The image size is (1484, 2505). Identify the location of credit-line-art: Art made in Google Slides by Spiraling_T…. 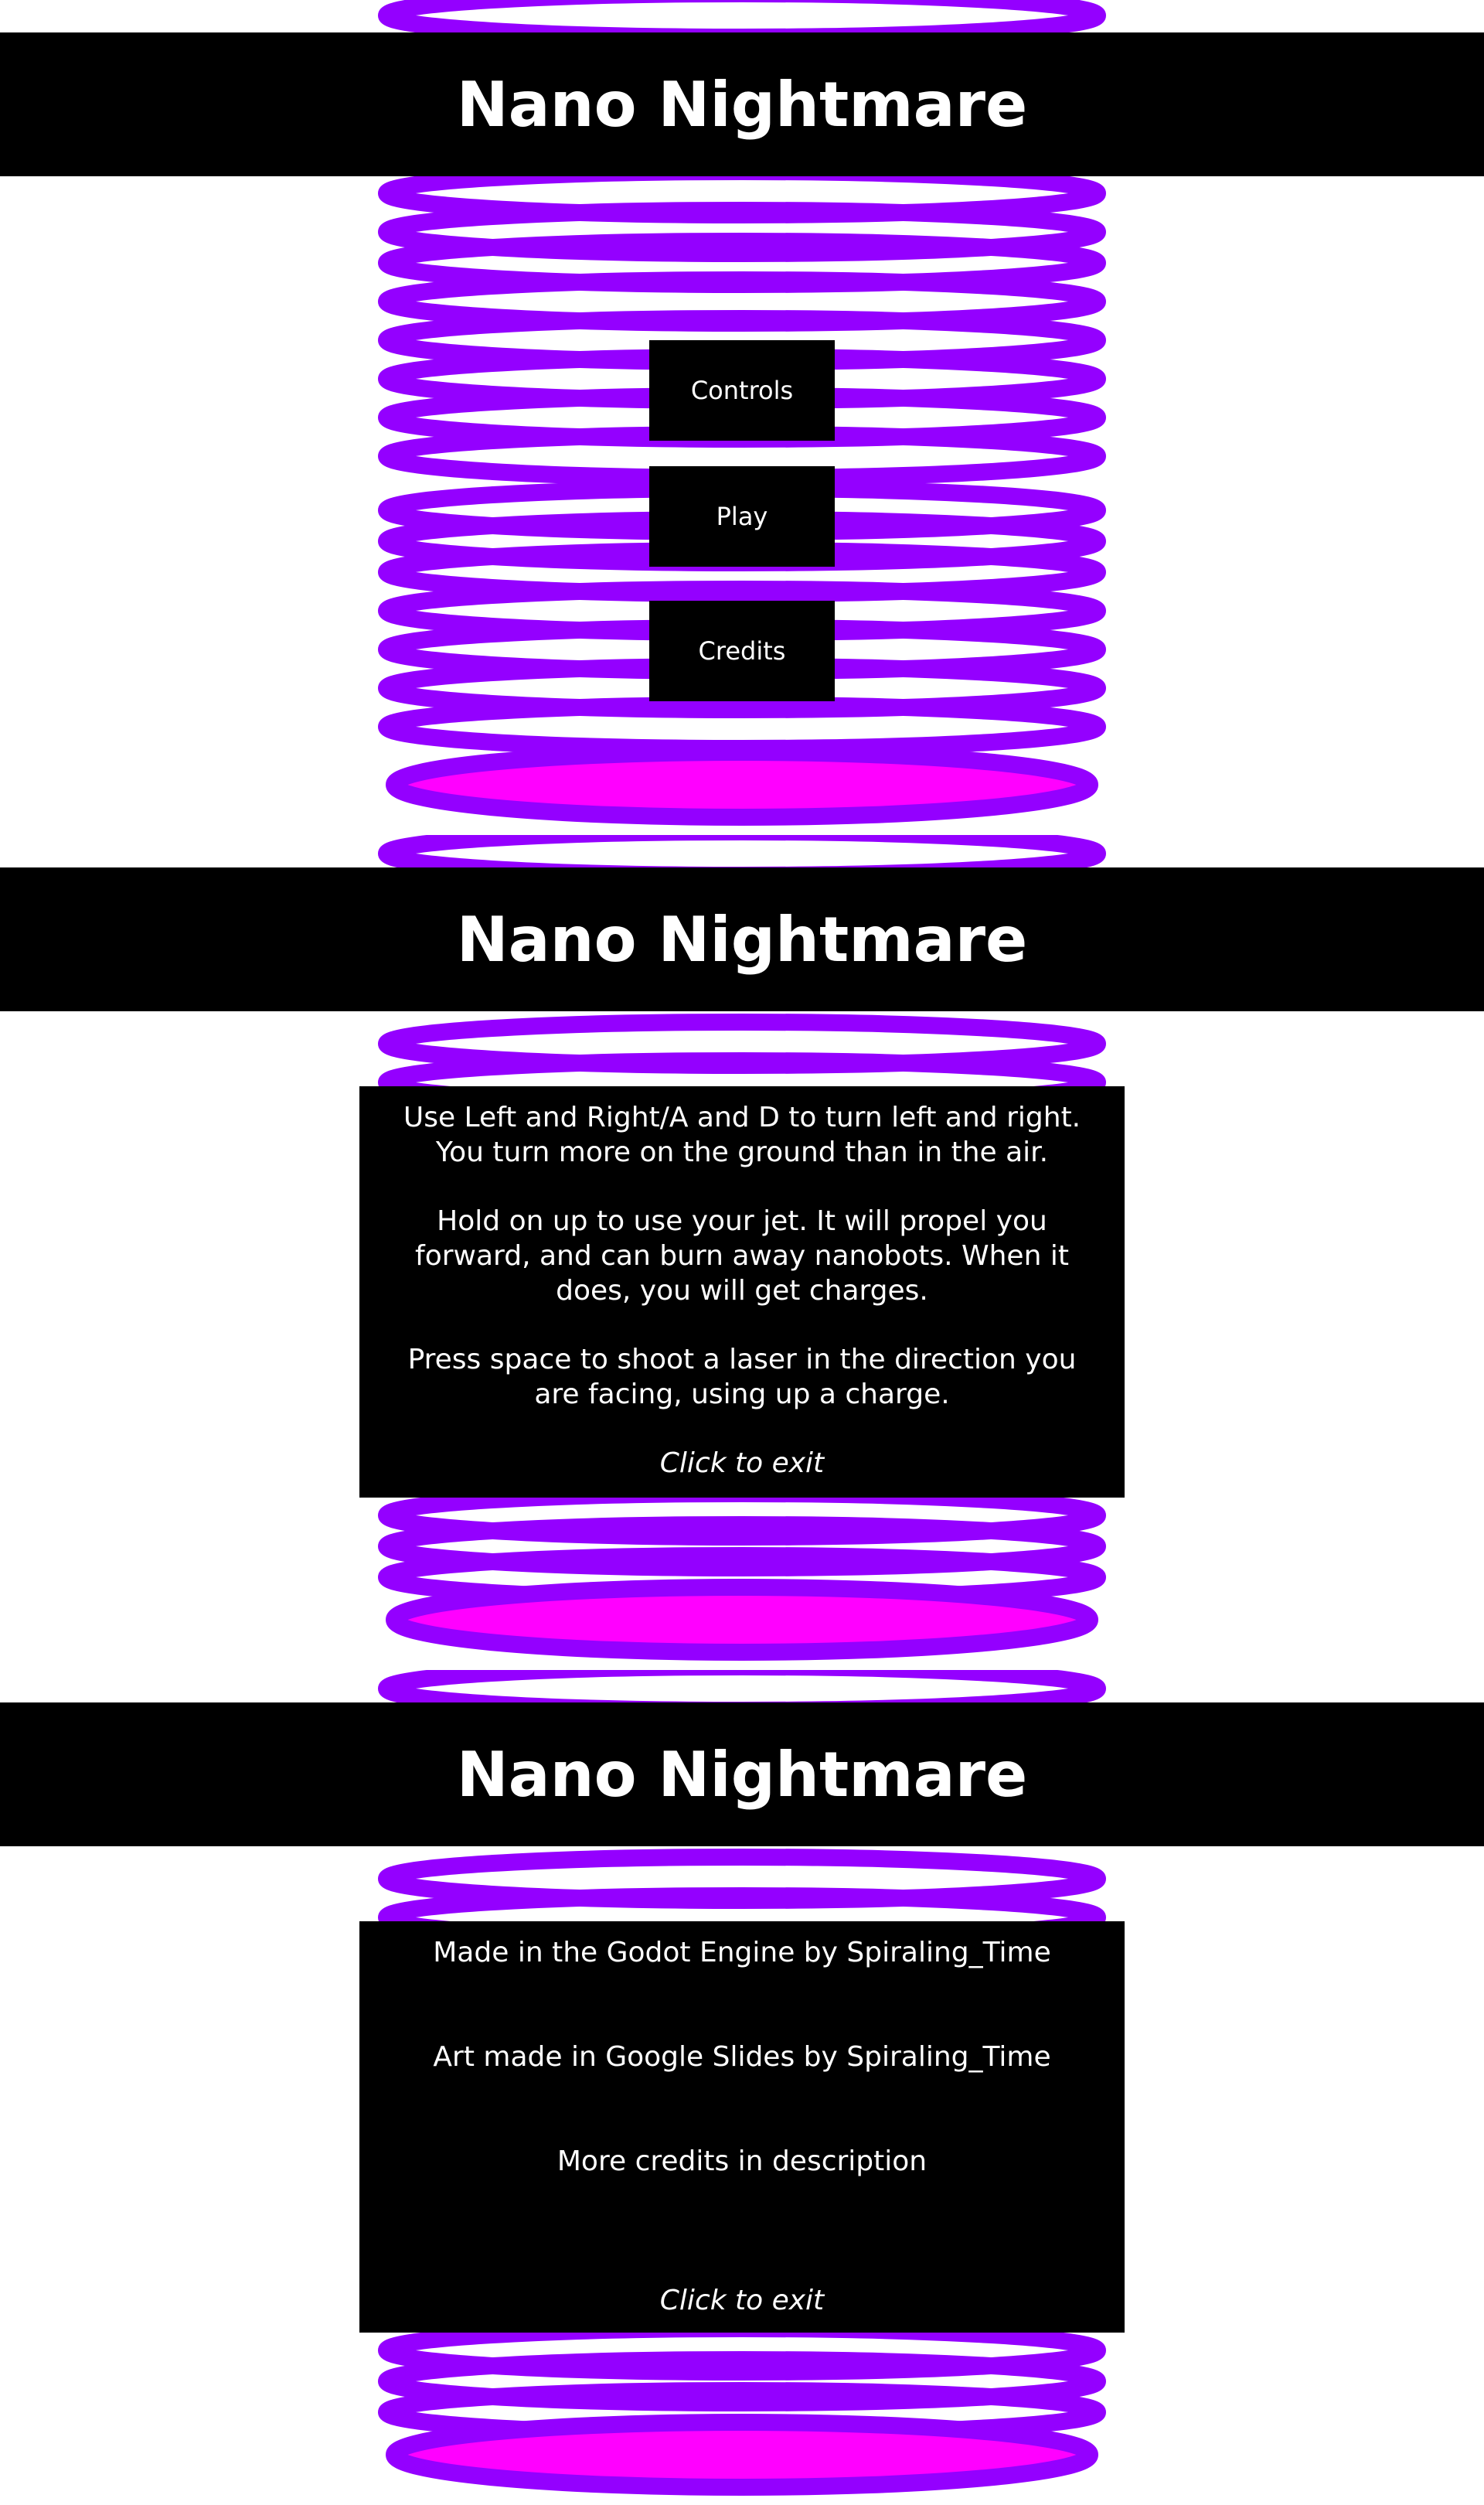
(742, 2057).